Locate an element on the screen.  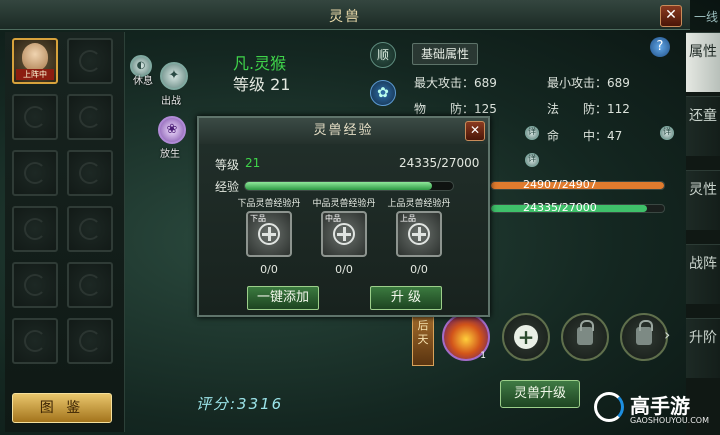
pet-avatar is located at coordinates (35, 57).